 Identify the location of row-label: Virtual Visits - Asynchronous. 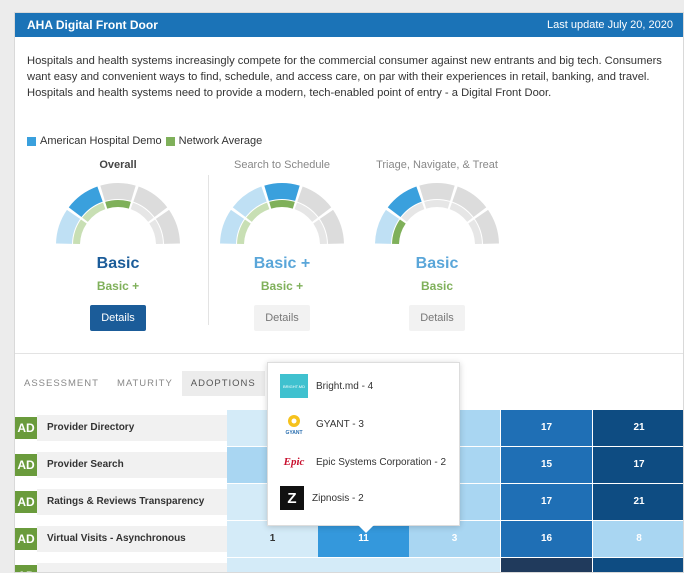
(132, 539).